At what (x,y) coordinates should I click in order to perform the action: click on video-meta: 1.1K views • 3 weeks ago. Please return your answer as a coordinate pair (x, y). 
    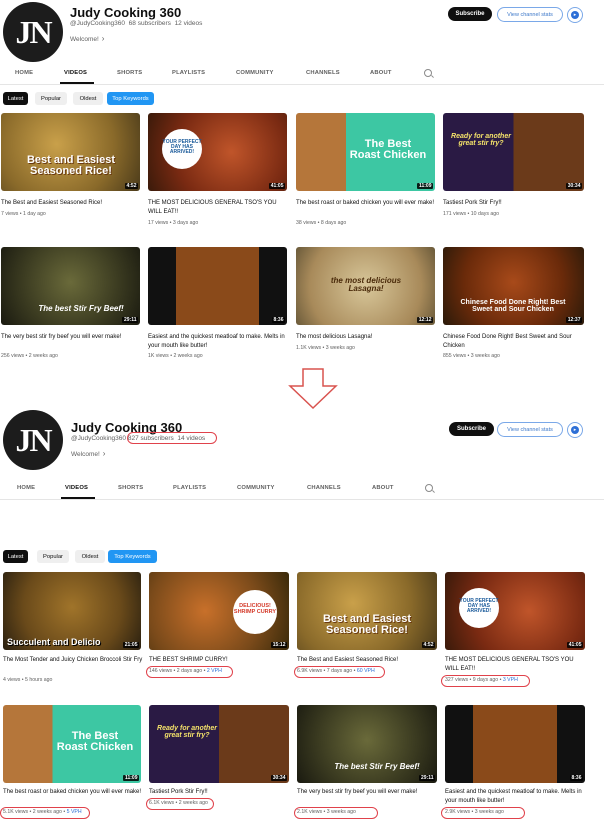
    Looking at the image, I should click on (325, 348).